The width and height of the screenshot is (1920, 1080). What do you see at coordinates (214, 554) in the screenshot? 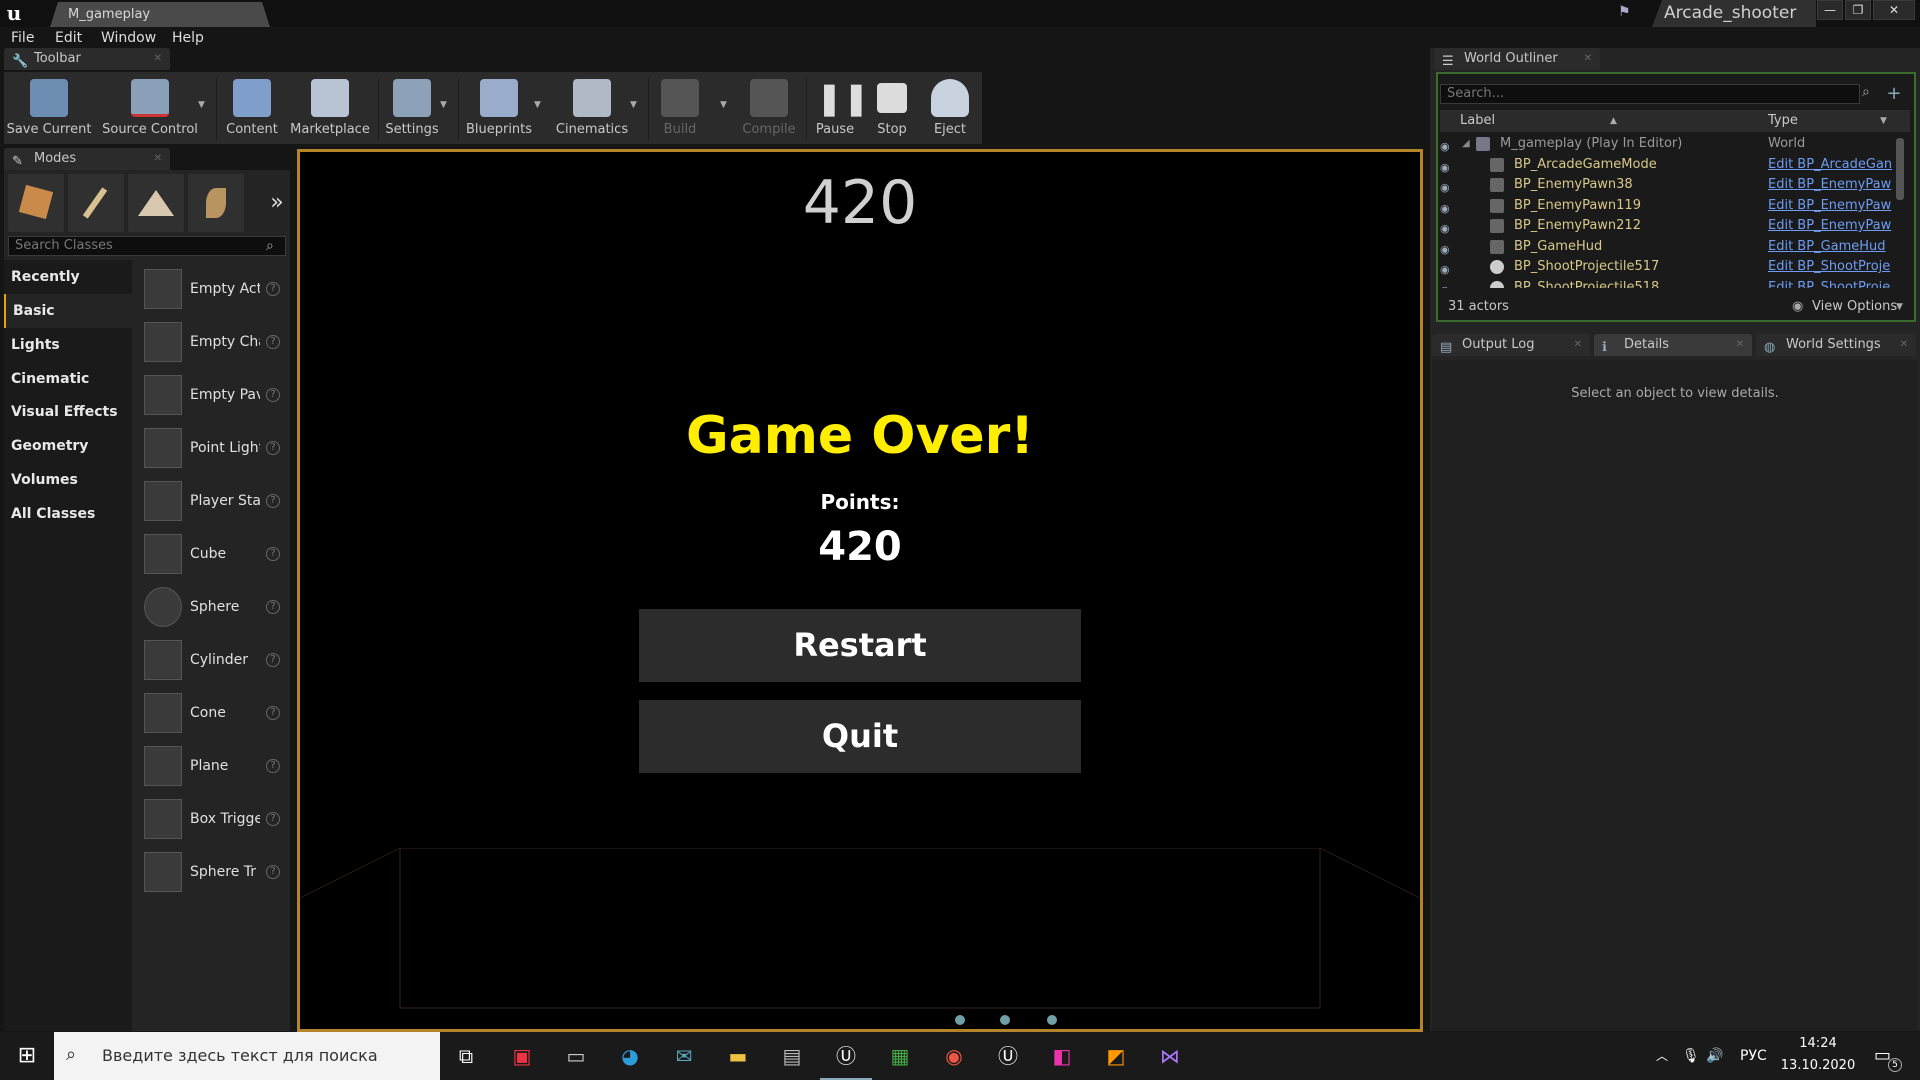
I see `list-item: Cube?` at bounding box center [214, 554].